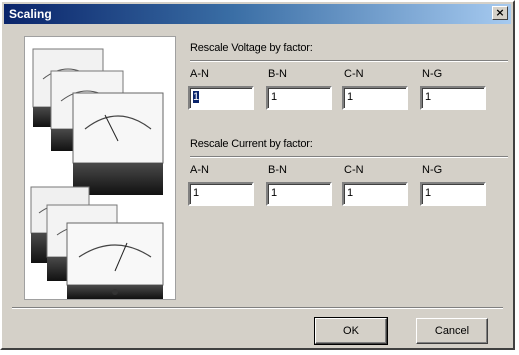  Describe the element at coordinates (196, 193) in the screenshot. I see `current-an-value: 1` at that location.